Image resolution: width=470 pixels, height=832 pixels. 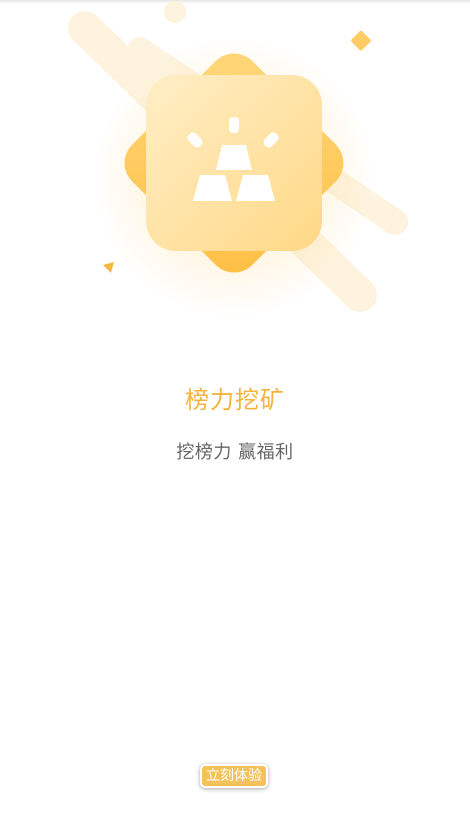 What do you see at coordinates (235, 400) in the screenshot?
I see `feature-title: 榜力挖矿` at bounding box center [235, 400].